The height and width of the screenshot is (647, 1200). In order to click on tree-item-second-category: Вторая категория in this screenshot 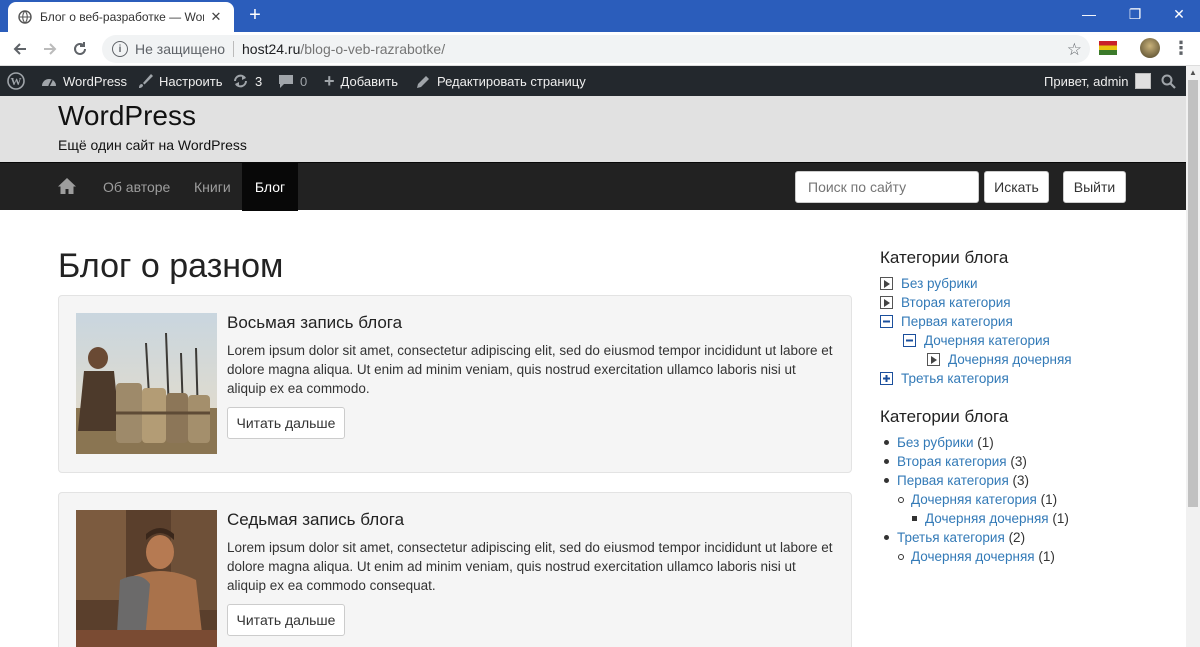, I will do `click(945, 302)`.